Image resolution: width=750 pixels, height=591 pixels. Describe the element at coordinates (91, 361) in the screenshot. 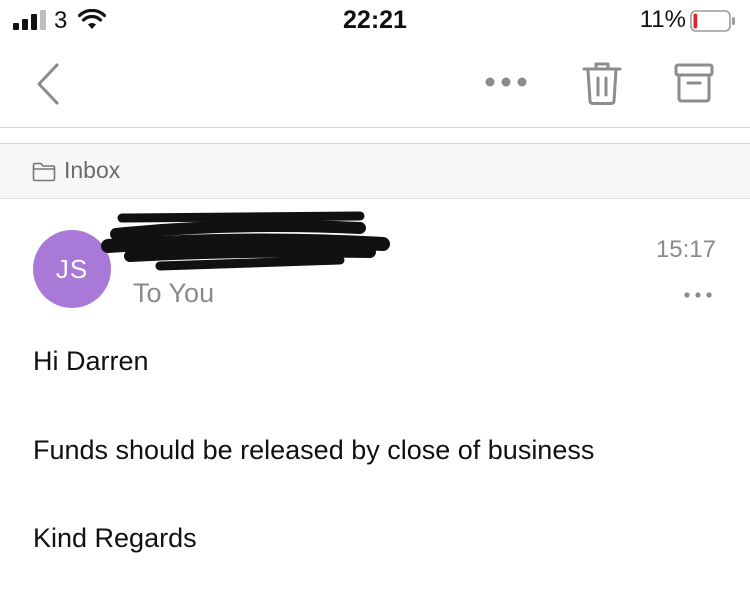

I see `body-line-greeting: Hi Darren` at that location.